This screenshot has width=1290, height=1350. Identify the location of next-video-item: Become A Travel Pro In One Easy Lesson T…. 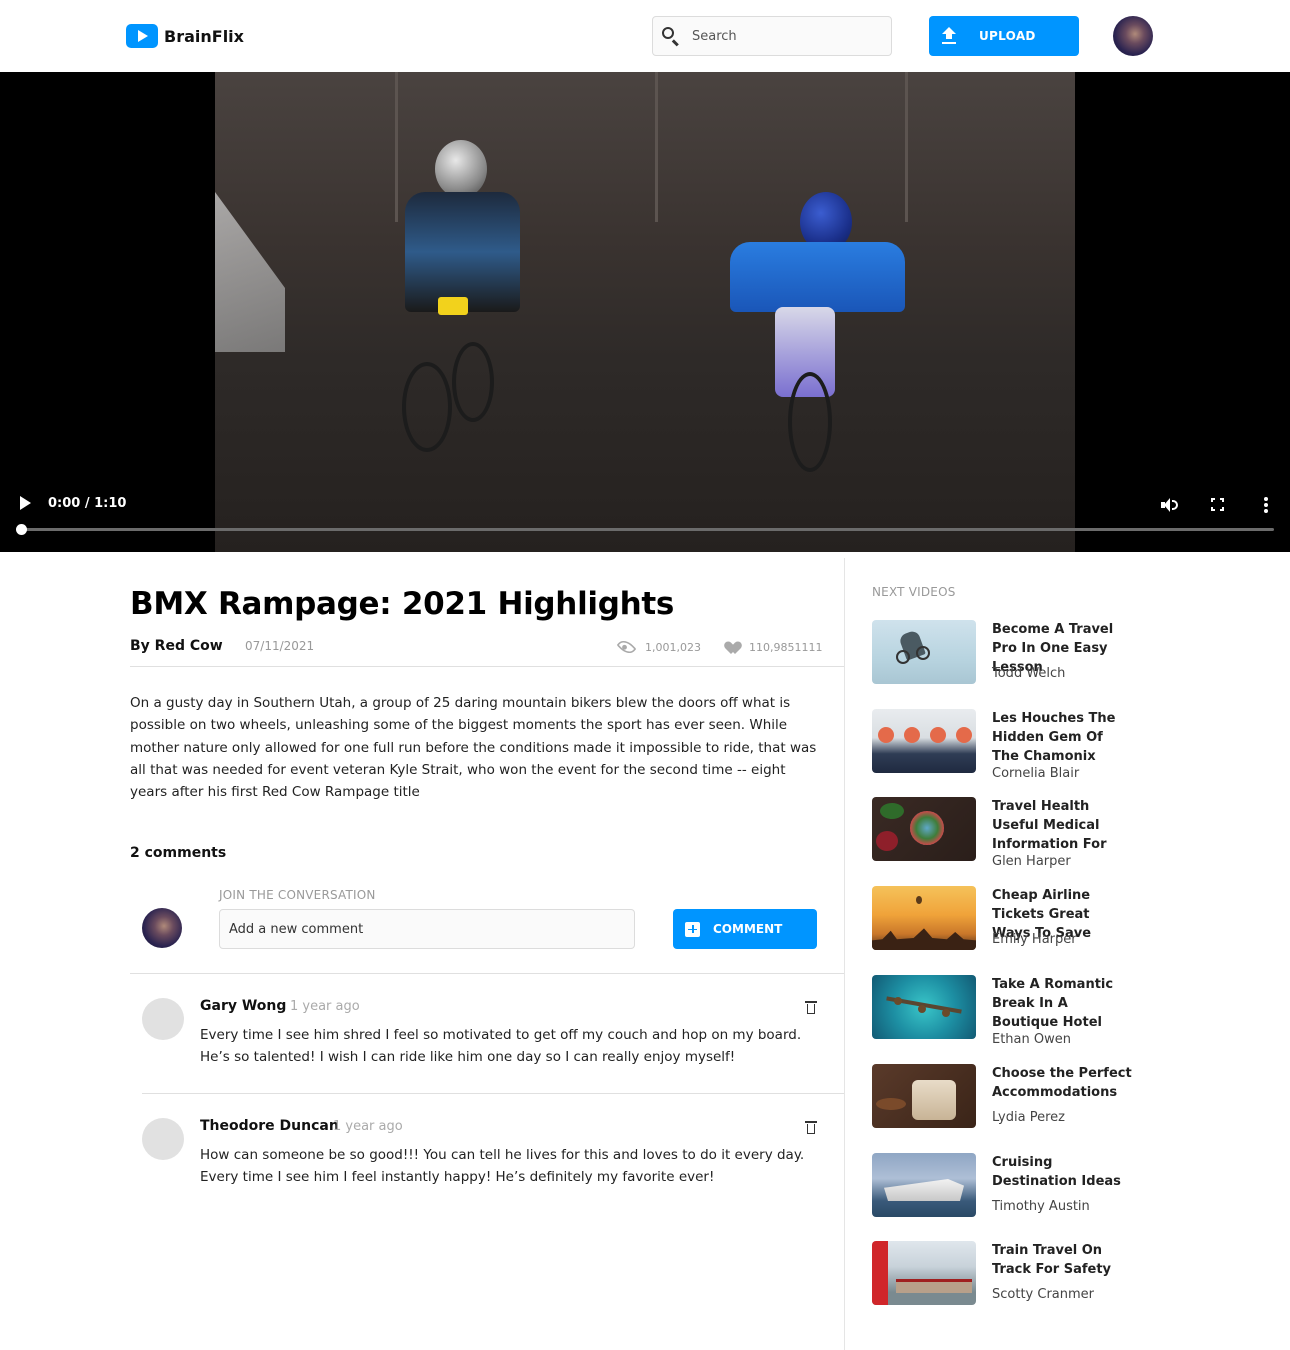
(1002, 655).